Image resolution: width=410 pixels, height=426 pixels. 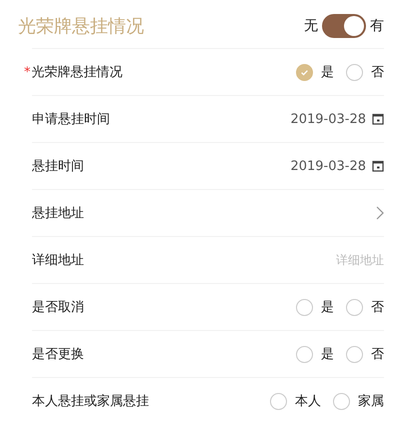 What do you see at coordinates (58, 260) in the screenshot?
I see `field-label: 详细地址` at bounding box center [58, 260].